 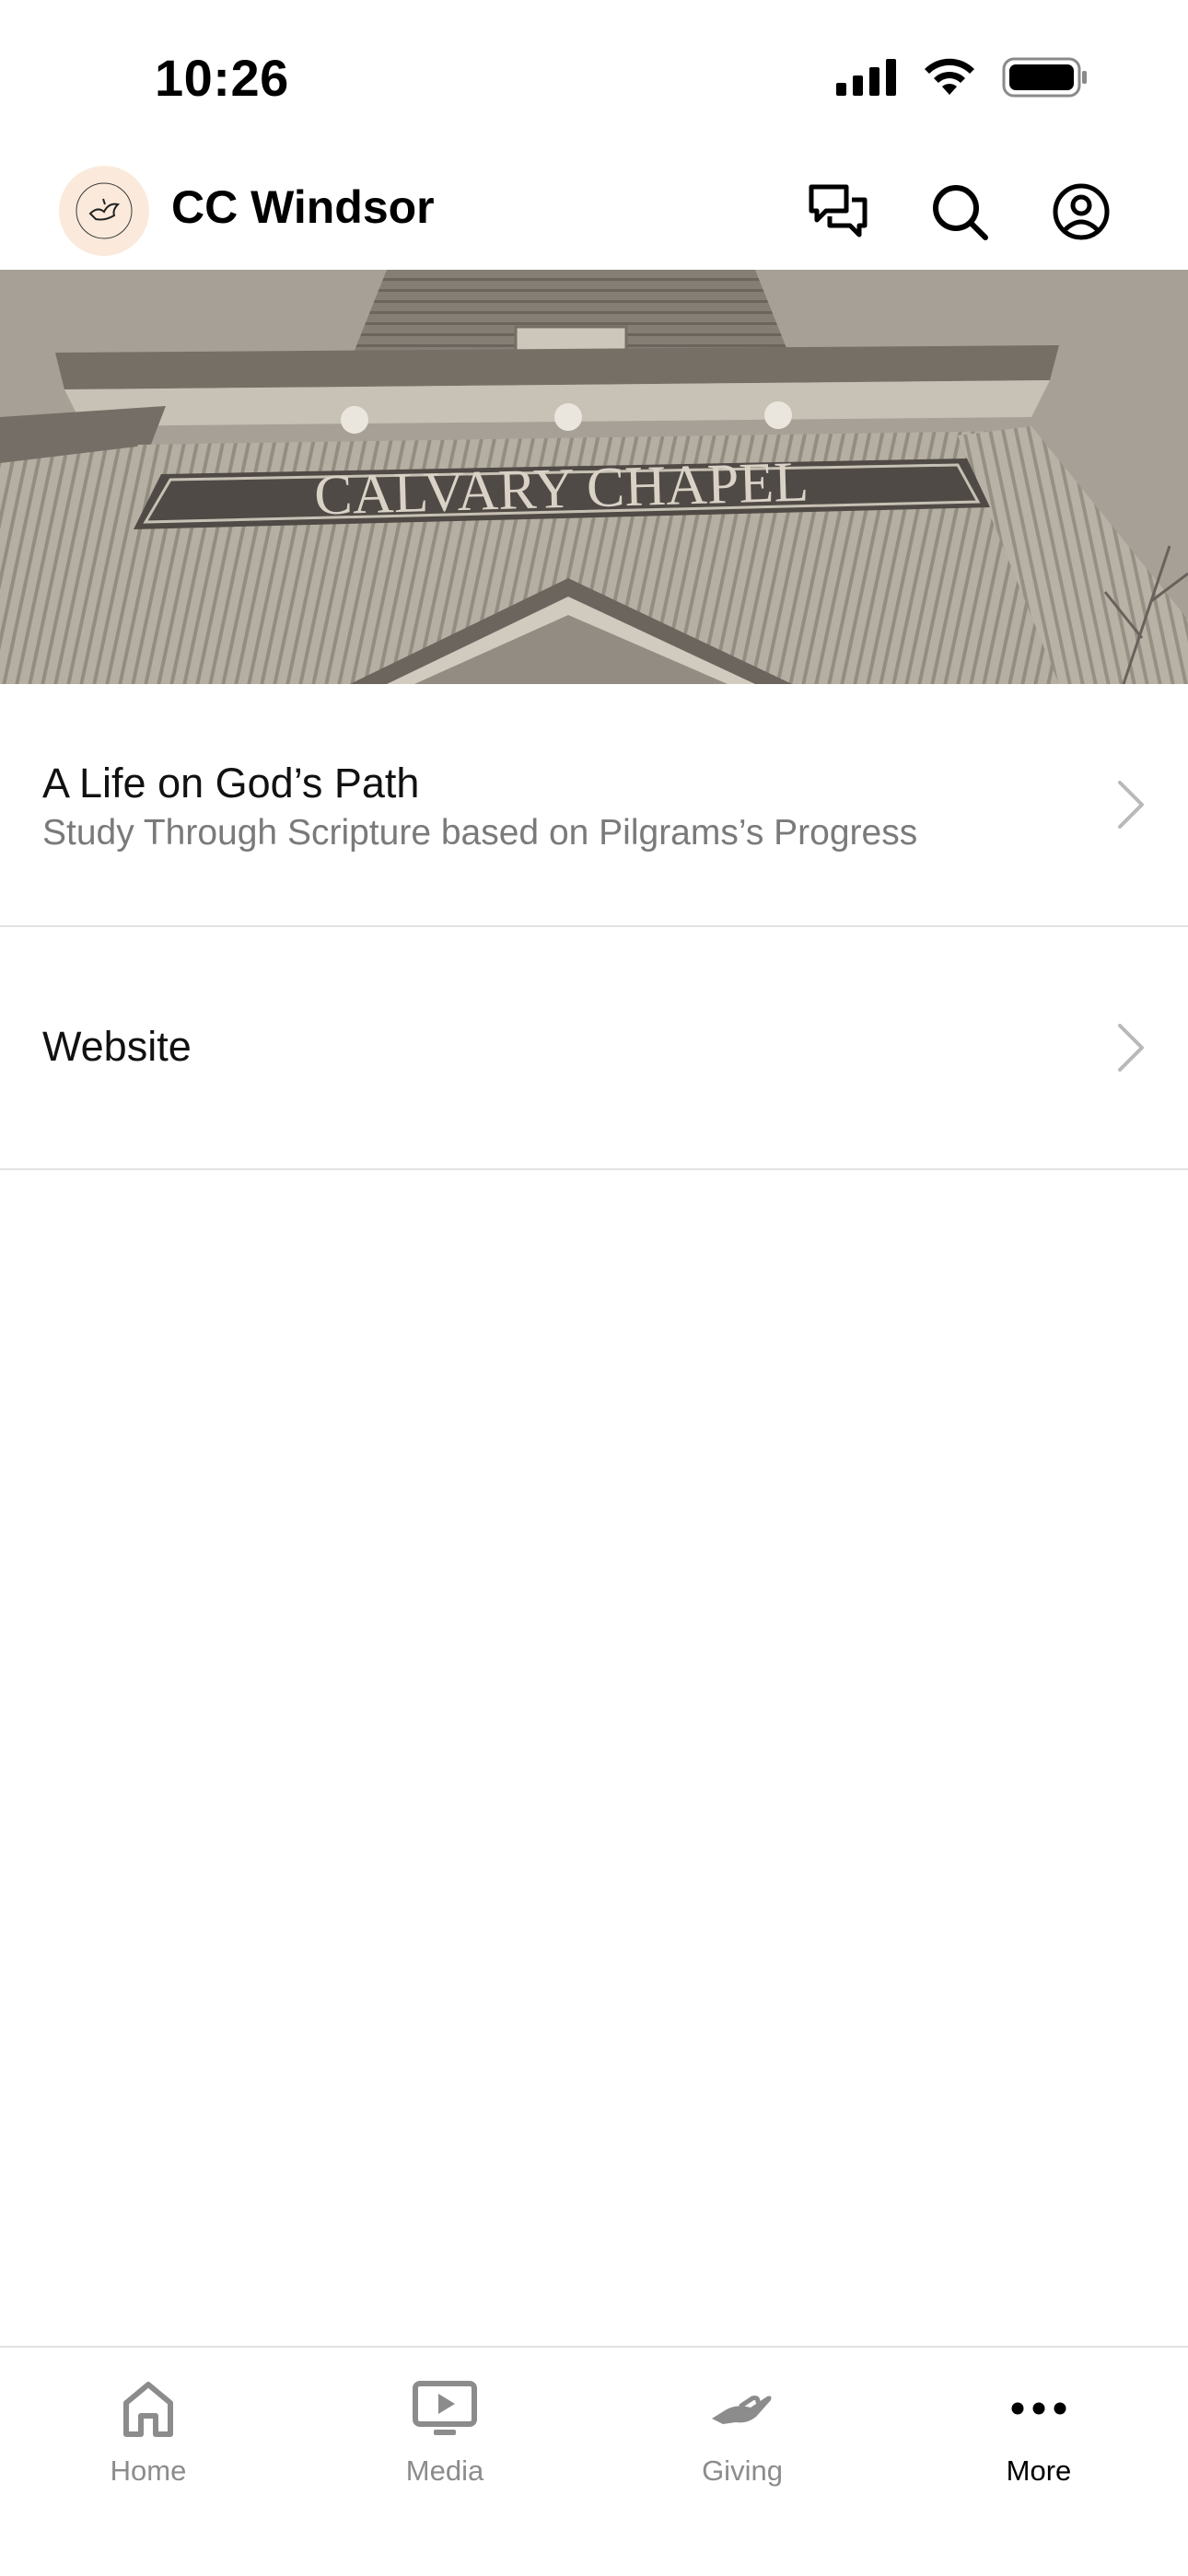 I want to click on tab-bar: Home Media Giving More, so click(x=594, y=2461).